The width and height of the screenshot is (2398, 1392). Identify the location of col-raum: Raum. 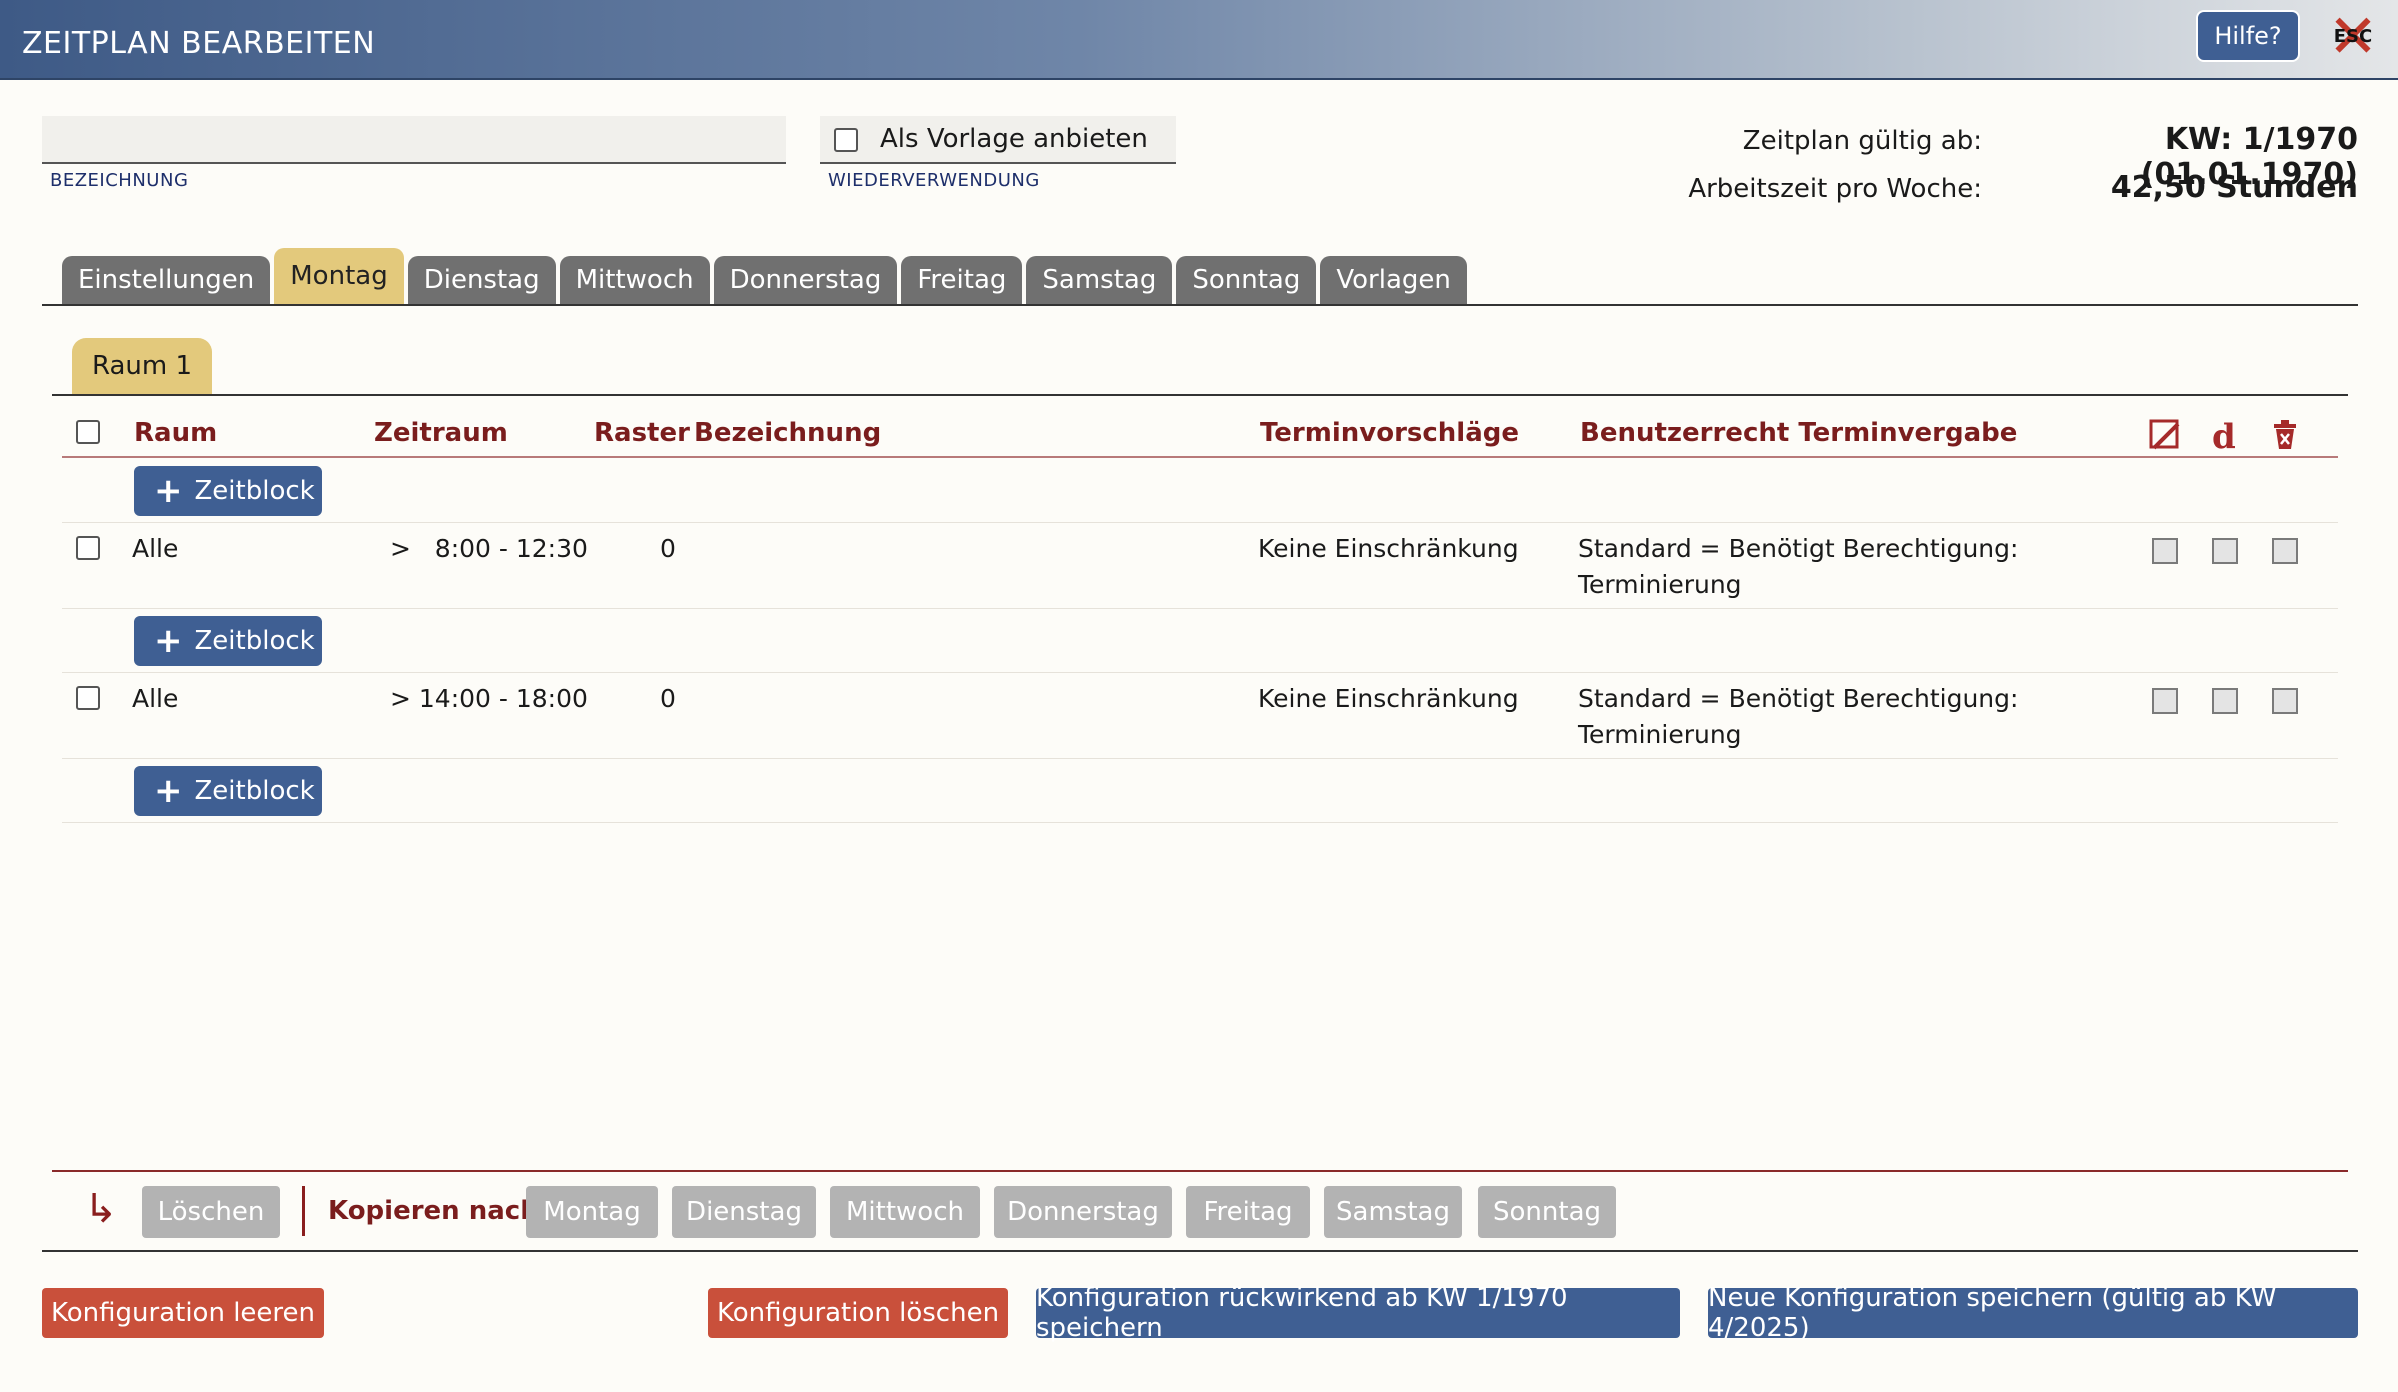
(176, 433).